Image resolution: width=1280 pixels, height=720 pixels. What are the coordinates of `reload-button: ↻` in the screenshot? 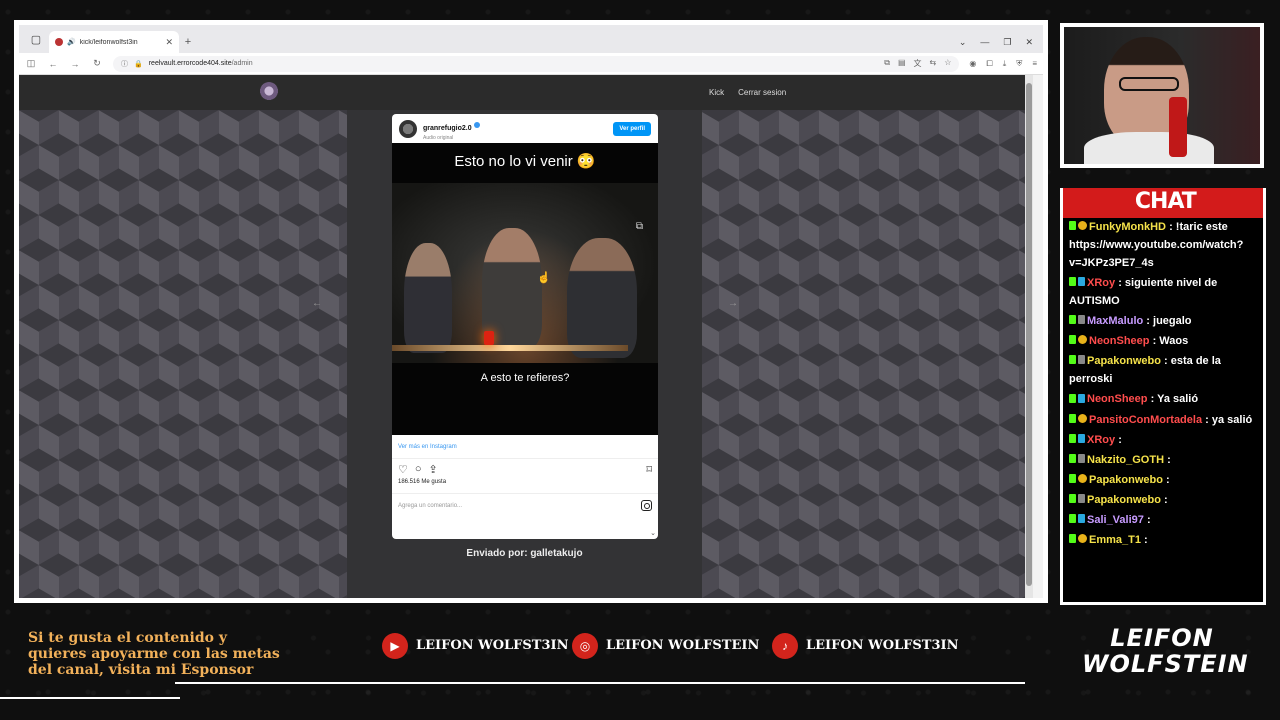 It's located at (97, 63).